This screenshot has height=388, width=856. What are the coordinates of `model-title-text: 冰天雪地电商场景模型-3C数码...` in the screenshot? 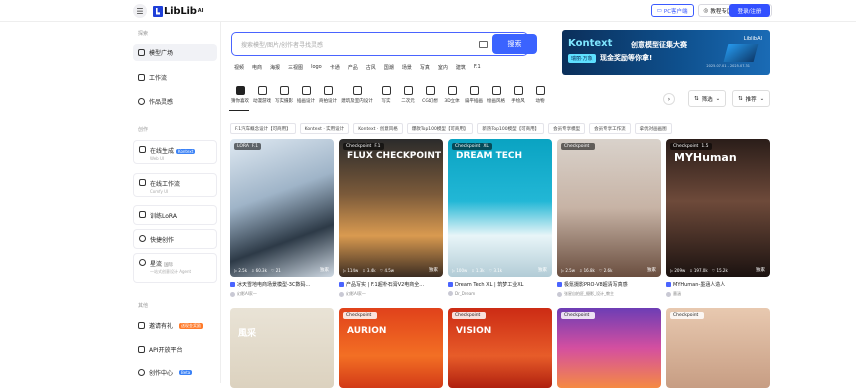 It's located at (274, 285).